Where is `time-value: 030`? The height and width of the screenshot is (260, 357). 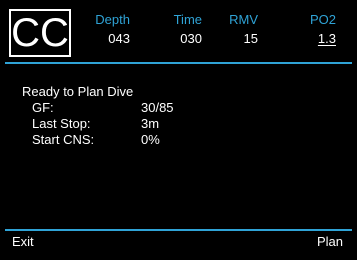 time-value: 030 is located at coordinates (191, 38).